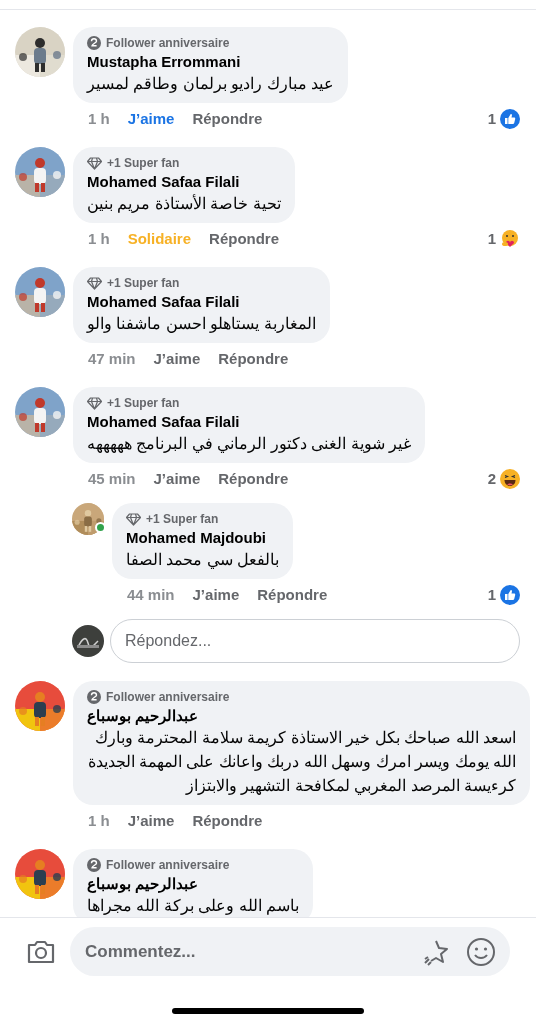 This screenshot has height=1024, width=536. Describe the element at coordinates (510, 479) in the screenshot. I see `laughing-emoji-icon` at that location.